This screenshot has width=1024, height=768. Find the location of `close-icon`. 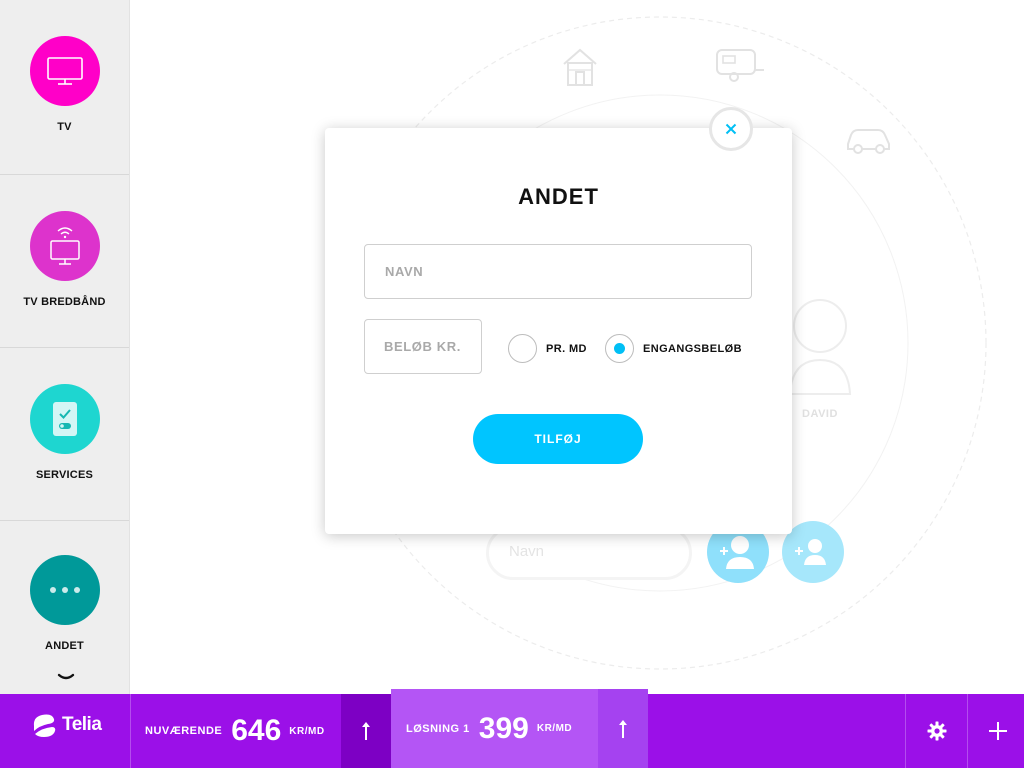

close-icon is located at coordinates (731, 129).